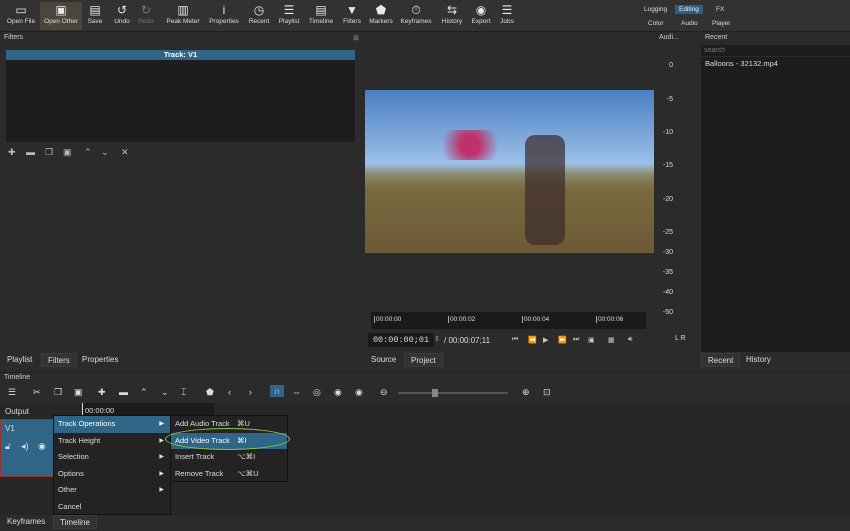 The width and height of the screenshot is (850, 531). What do you see at coordinates (30, 152) in the screenshot?
I see `remove-filter-icon: ▬` at bounding box center [30, 152].